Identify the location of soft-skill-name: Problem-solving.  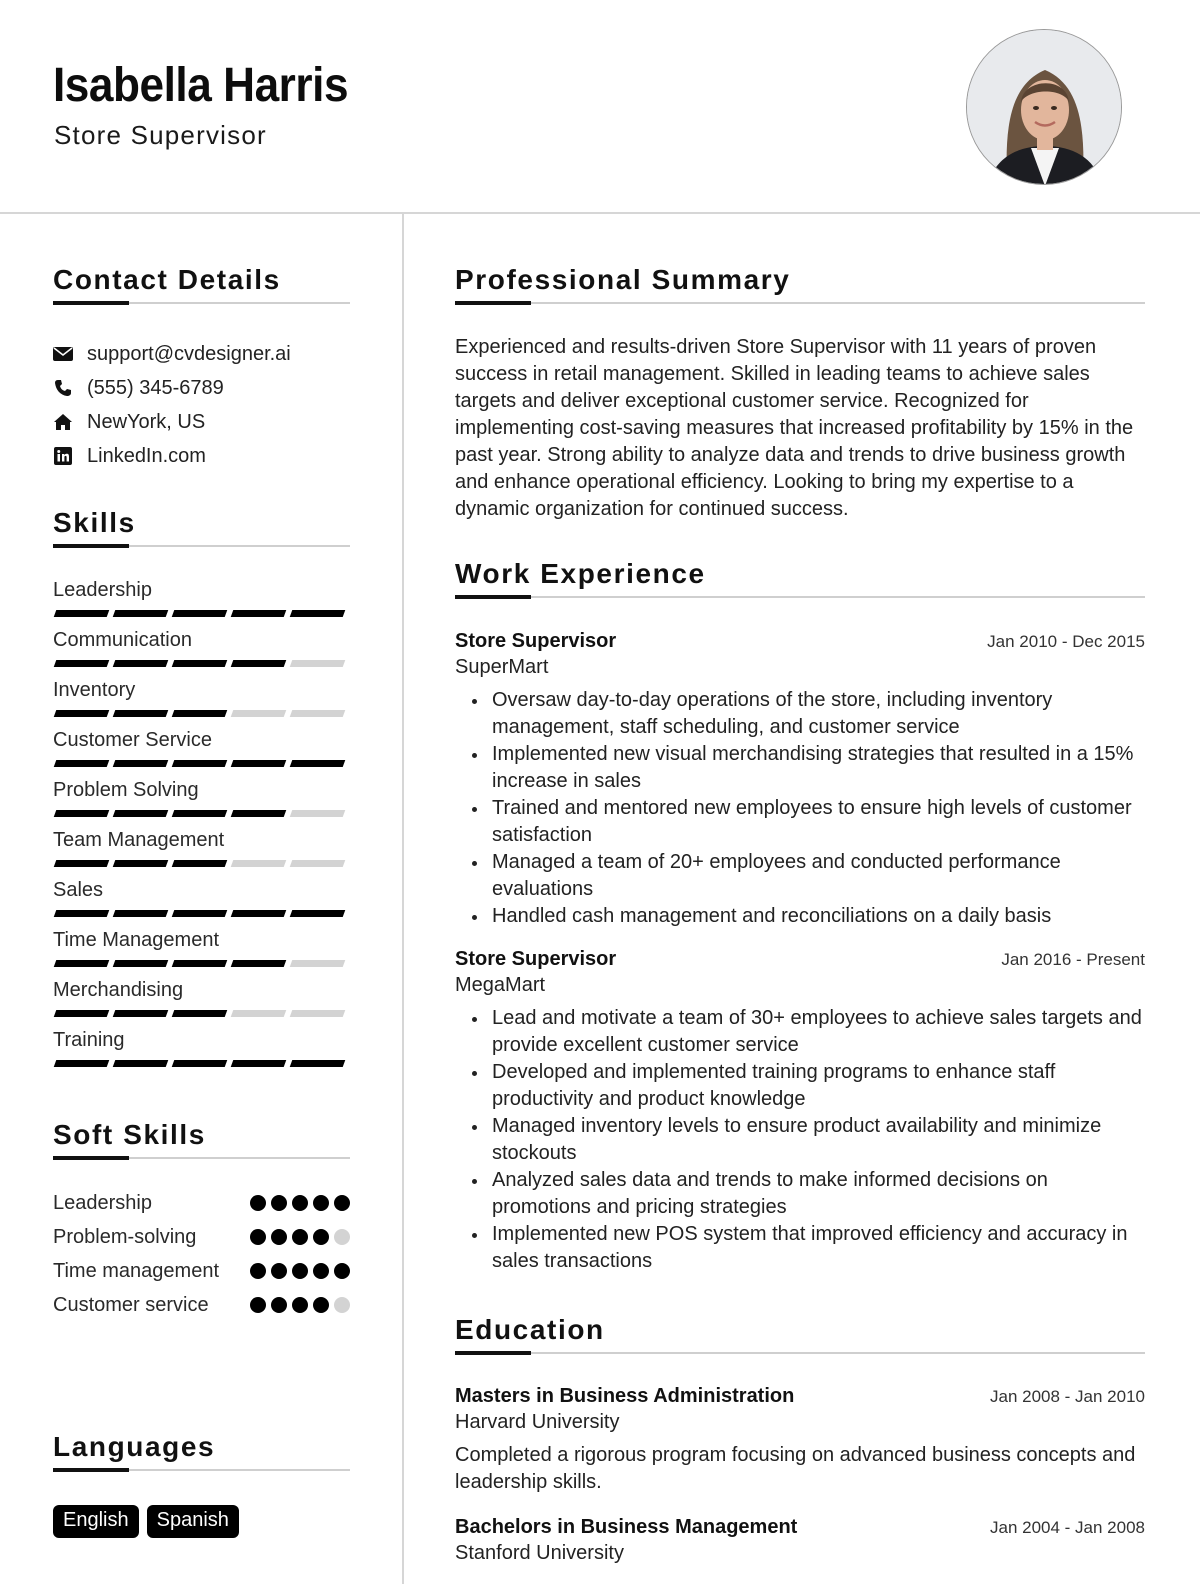
(125, 1237).